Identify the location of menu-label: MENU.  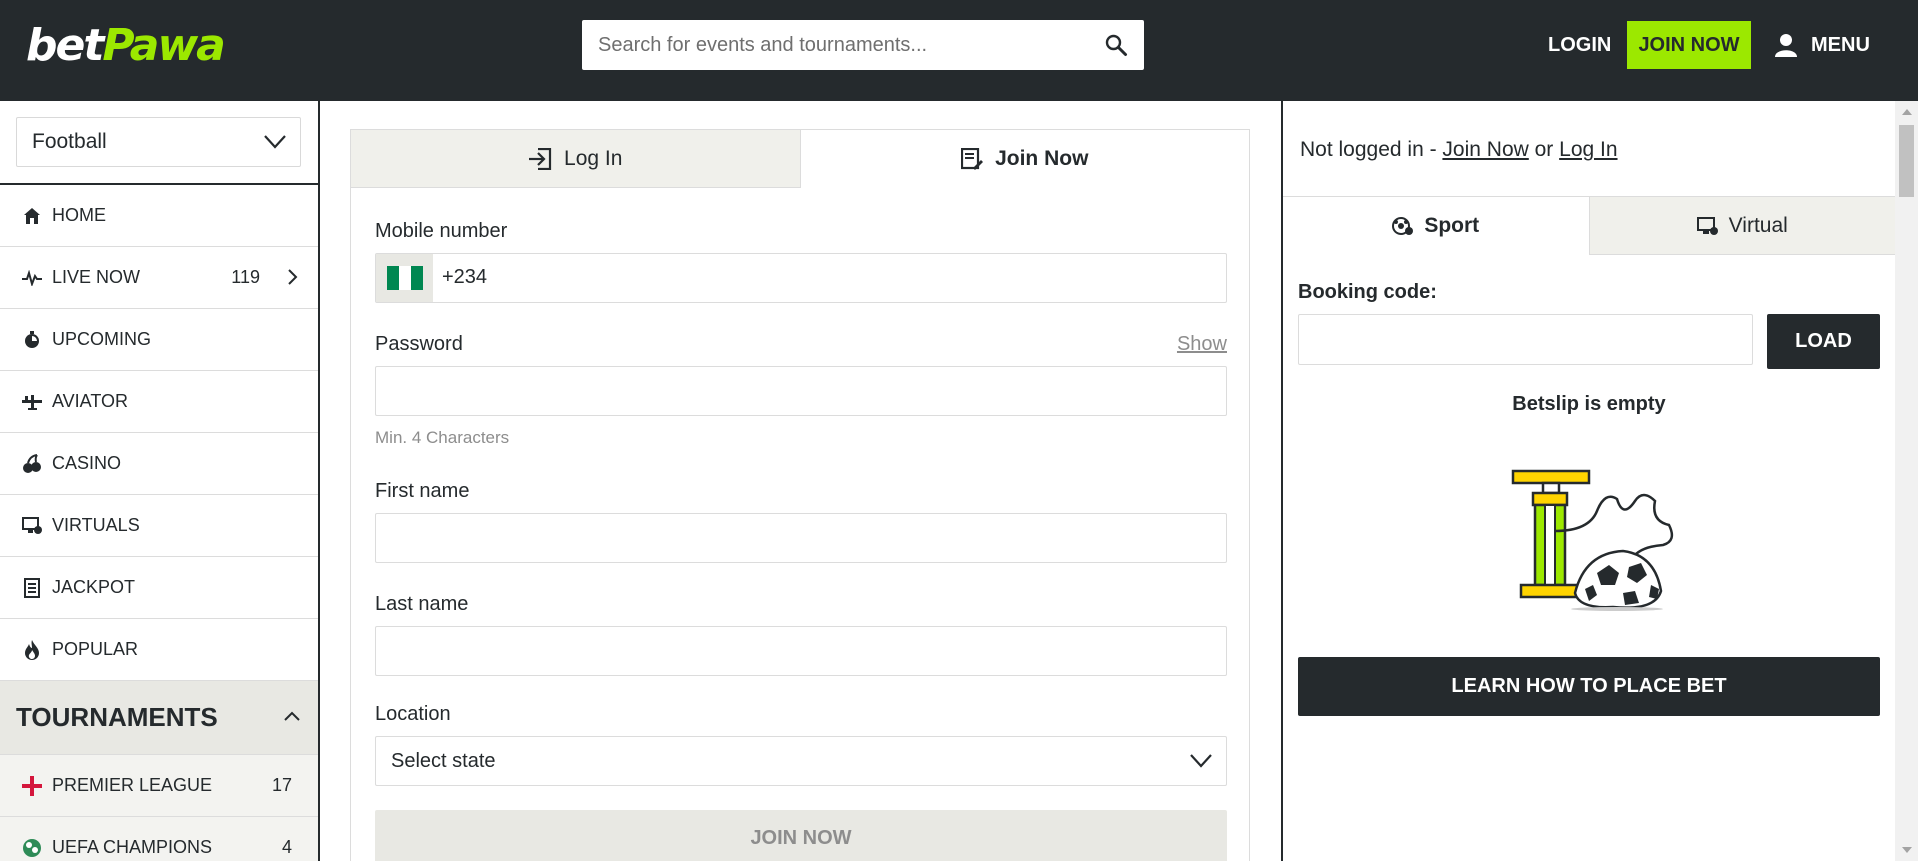
(1840, 45).